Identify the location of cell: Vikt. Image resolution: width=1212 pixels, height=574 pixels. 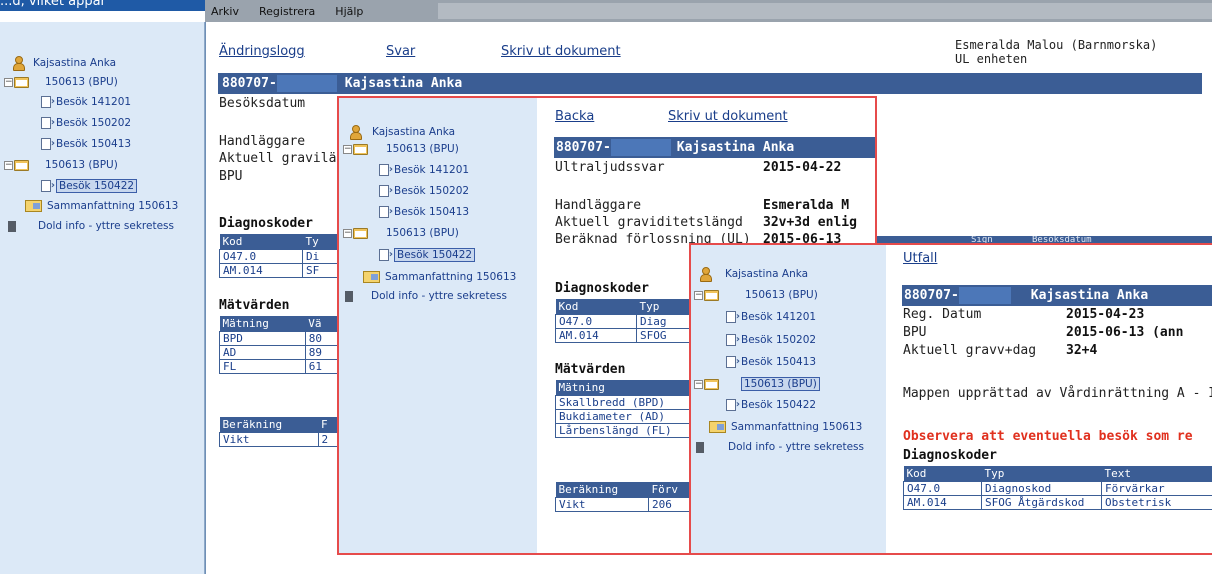
(269, 439).